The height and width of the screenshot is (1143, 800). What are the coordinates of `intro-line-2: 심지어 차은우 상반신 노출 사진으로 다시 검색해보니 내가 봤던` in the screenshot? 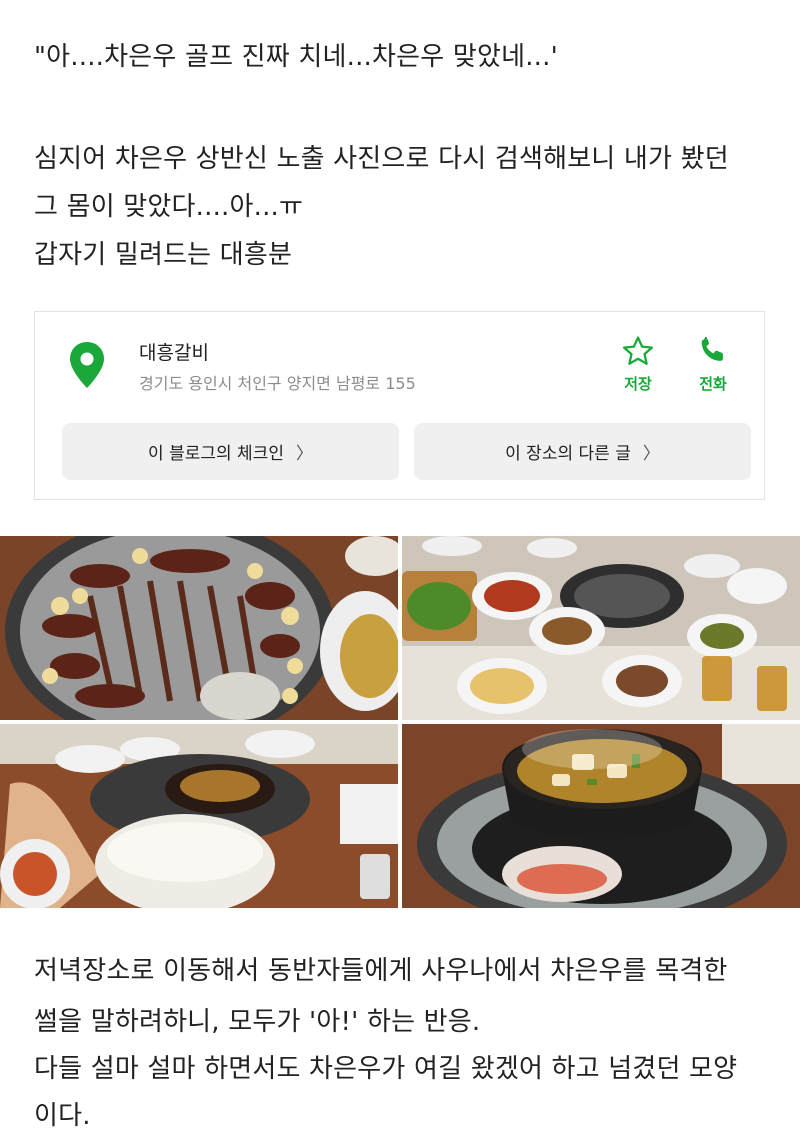 It's located at (381, 159).